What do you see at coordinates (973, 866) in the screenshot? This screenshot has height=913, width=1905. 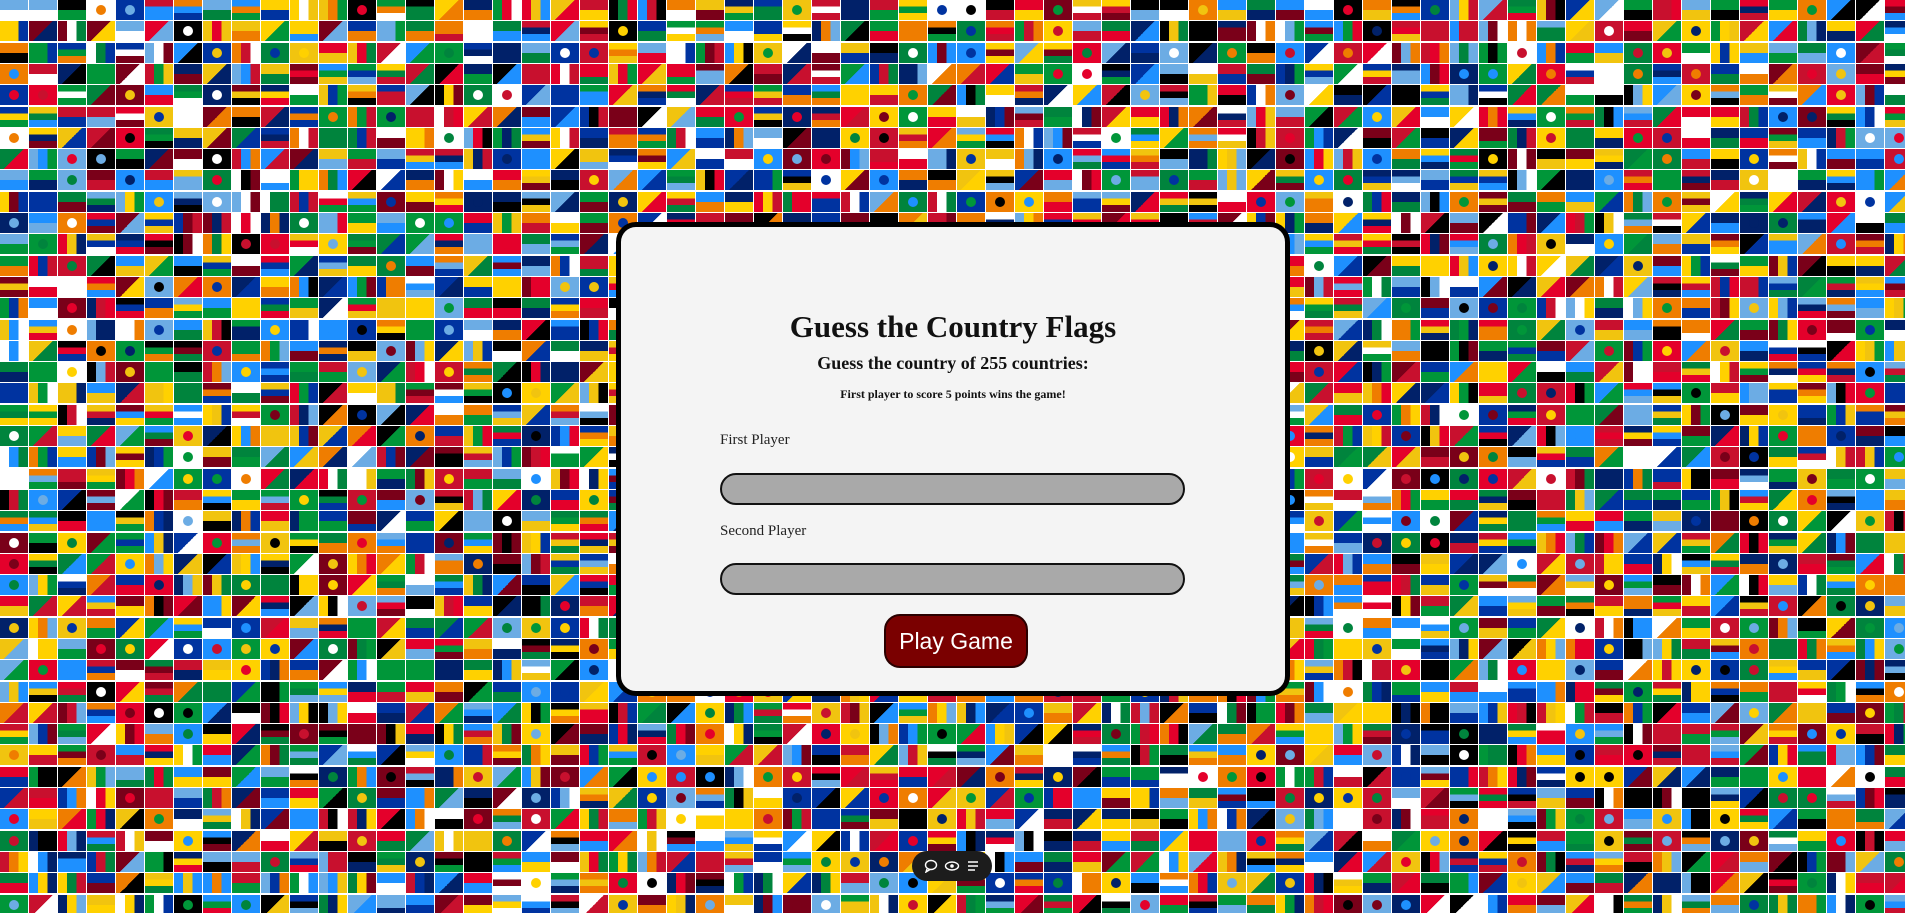 I see `menu-icon` at bounding box center [973, 866].